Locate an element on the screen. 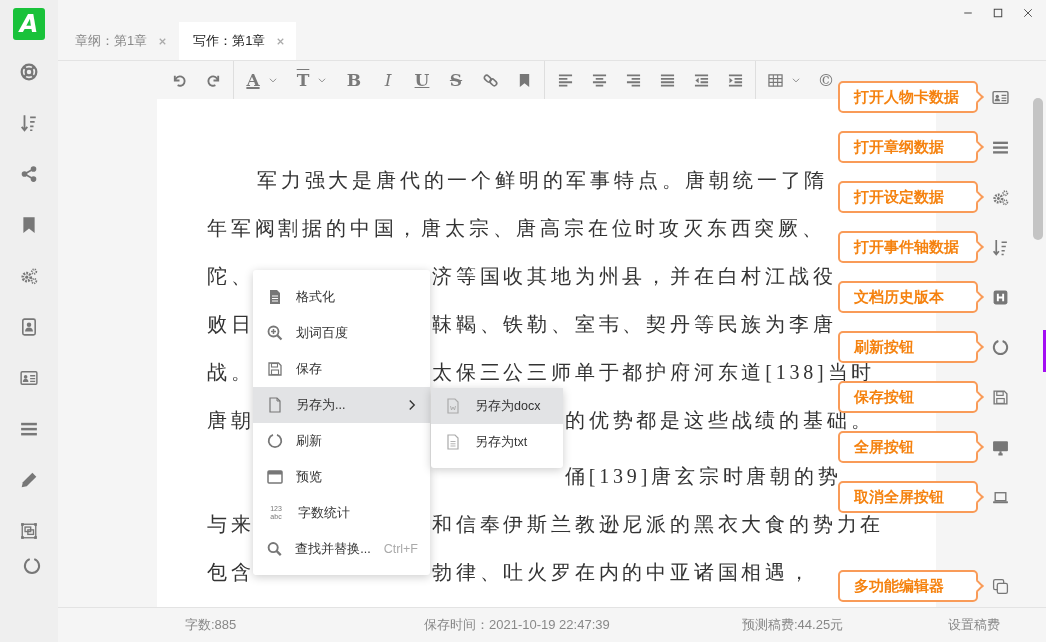  close-icon is located at coordinates (1028, 13).